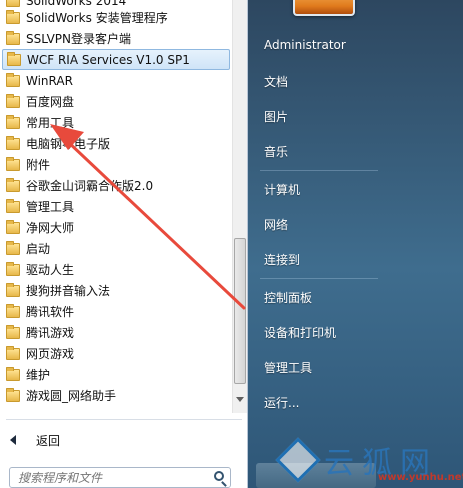 The height and width of the screenshot is (488, 463). I want to click on program-label: 搜狗拼音输入法, so click(68, 291).